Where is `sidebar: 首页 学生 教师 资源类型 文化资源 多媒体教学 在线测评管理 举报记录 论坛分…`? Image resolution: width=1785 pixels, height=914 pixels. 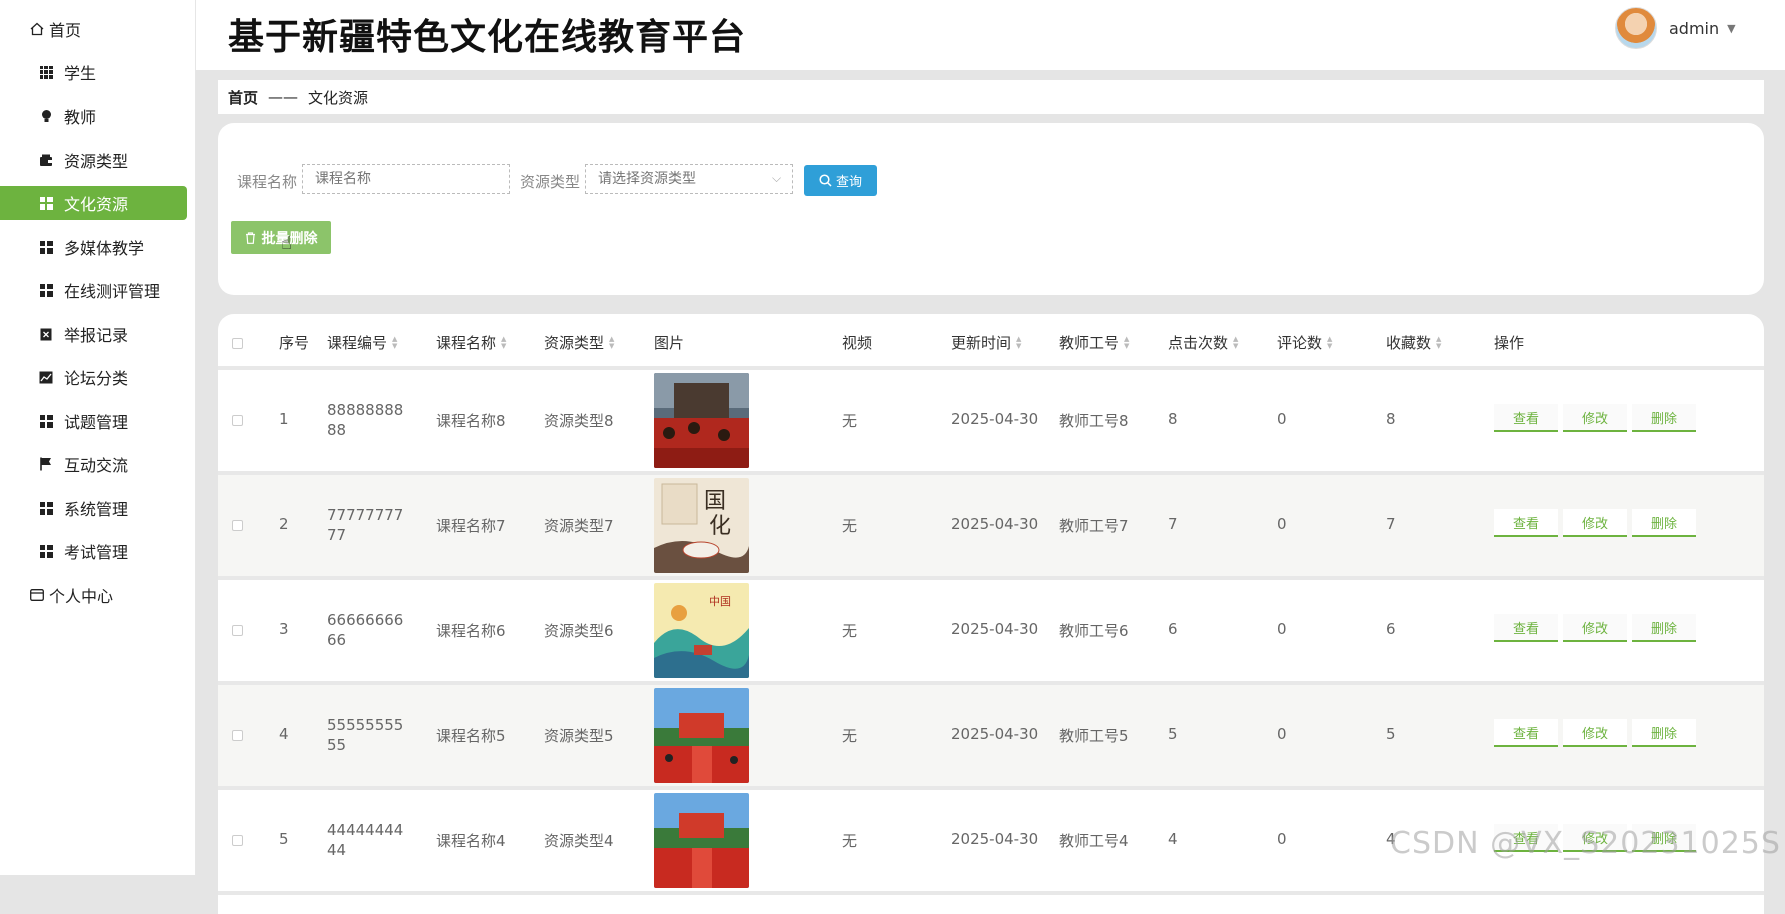
sidebar: 首页 学生 教师 资源类型 文化资源 多媒体教学 在线测评管理 举报记录 论坛分… is located at coordinates (98, 437).